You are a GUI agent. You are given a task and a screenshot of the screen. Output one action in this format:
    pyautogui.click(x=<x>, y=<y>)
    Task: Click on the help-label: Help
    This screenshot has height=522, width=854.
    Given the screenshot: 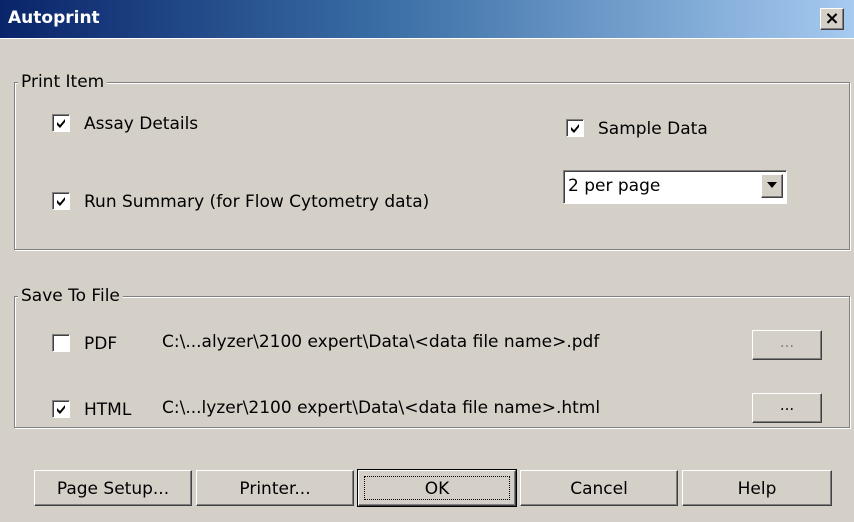 What is the action you would take?
    pyautogui.click(x=757, y=489)
    